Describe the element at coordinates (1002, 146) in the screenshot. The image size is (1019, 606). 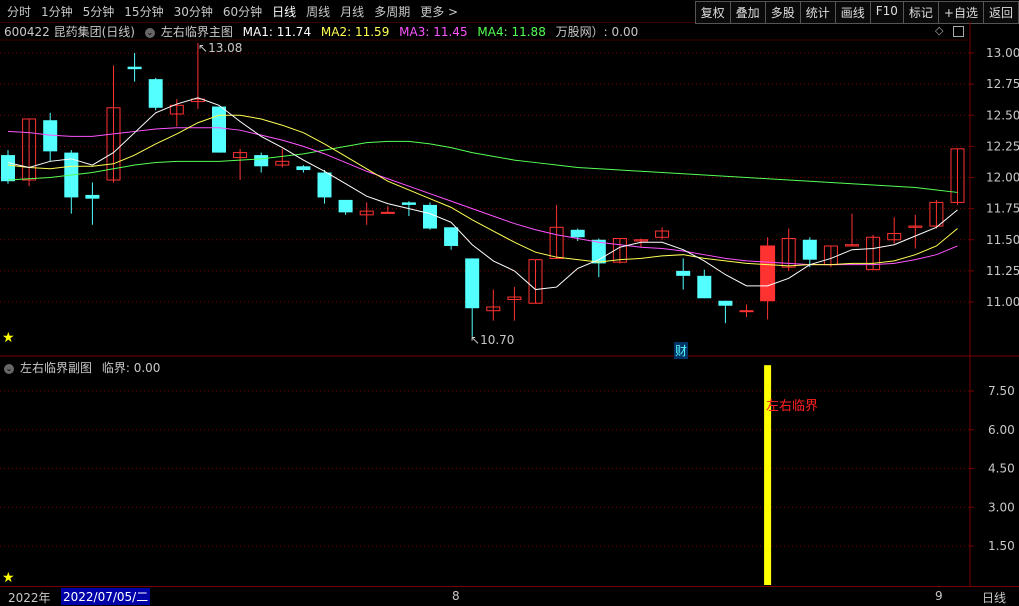
I see `price-tick-label: 12.25` at that location.